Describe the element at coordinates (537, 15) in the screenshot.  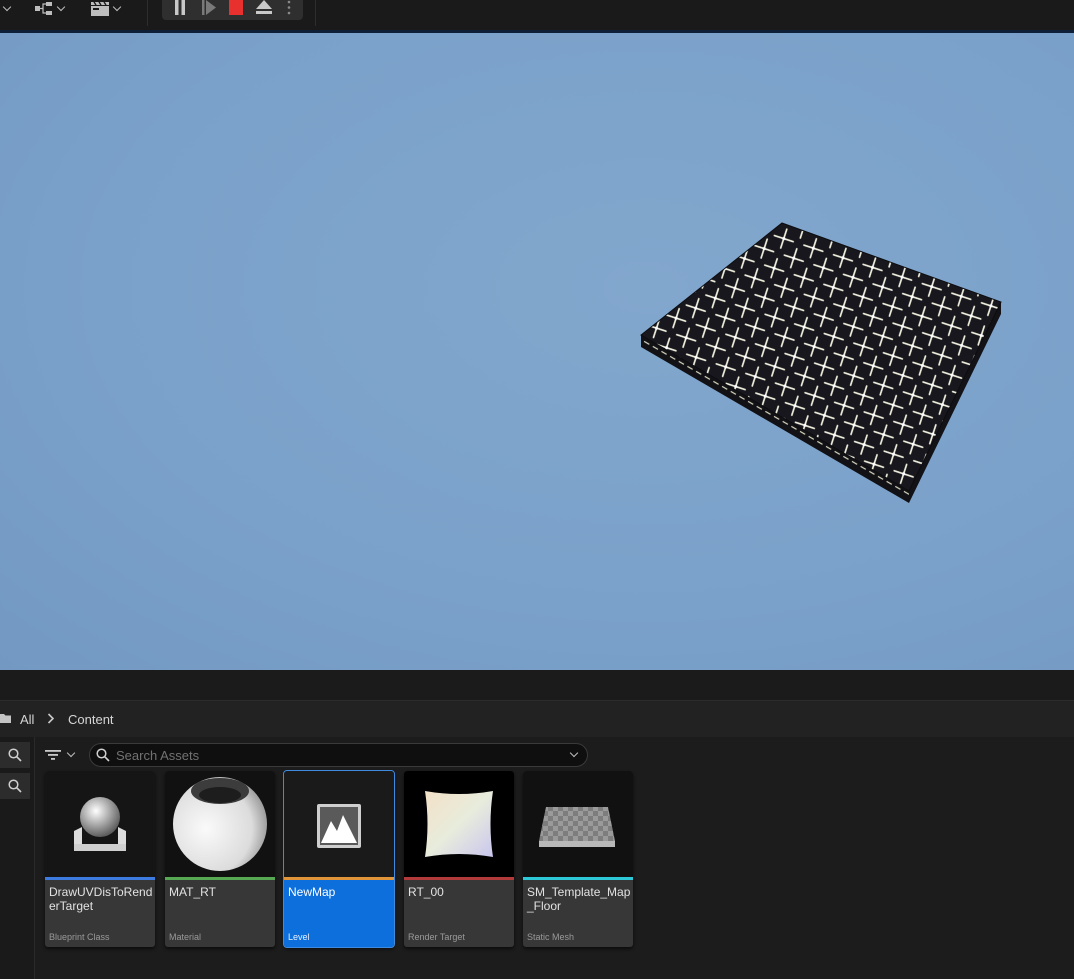
I see `level-editor-toolbar` at that location.